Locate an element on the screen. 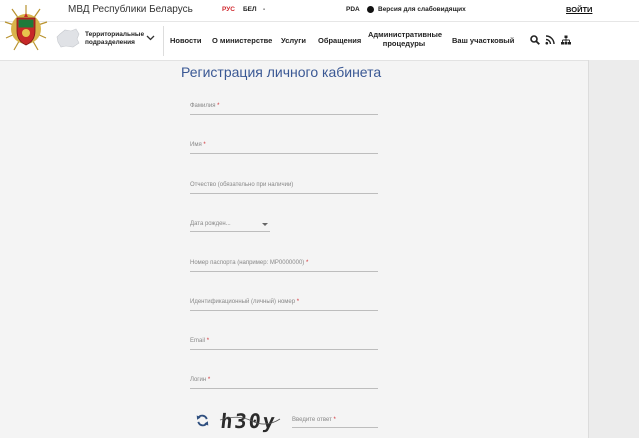  refresh-captcha-icon is located at coordinates (202, 420).